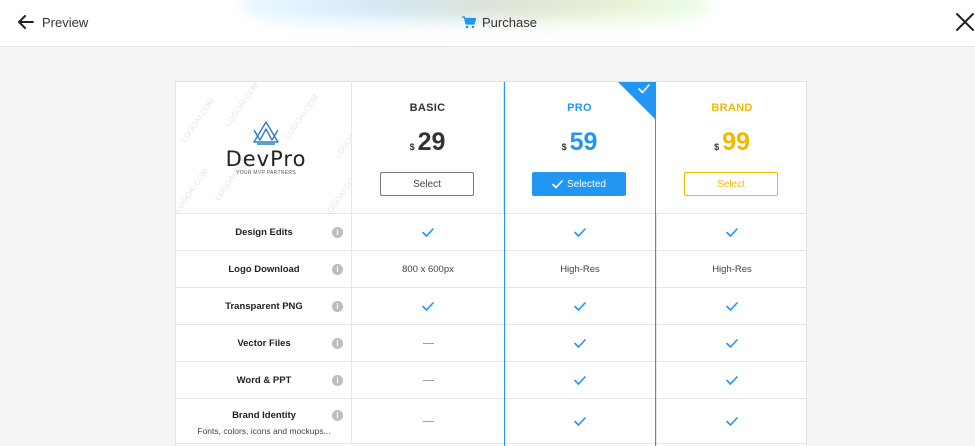  I want to click on feature-label-cell: Logo Download i, so click(264, 269).